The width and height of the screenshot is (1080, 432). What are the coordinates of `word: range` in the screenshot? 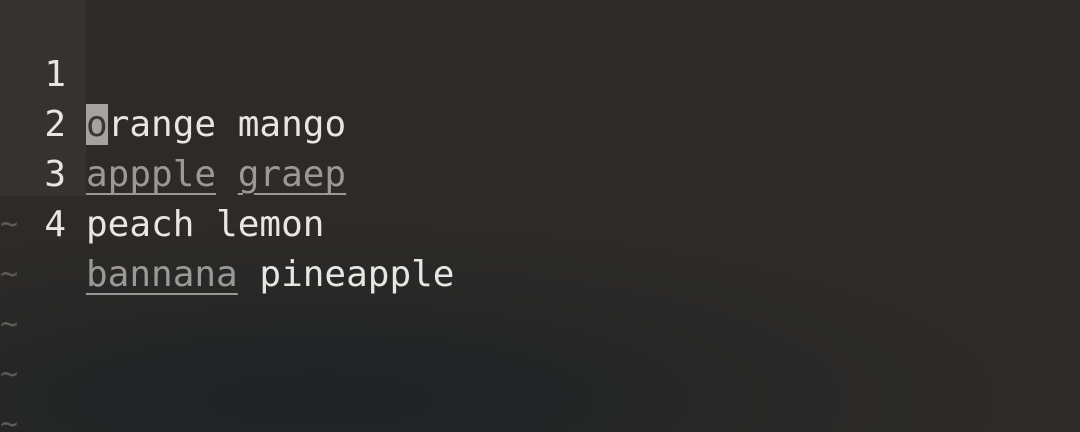 It's located at (162, 124).